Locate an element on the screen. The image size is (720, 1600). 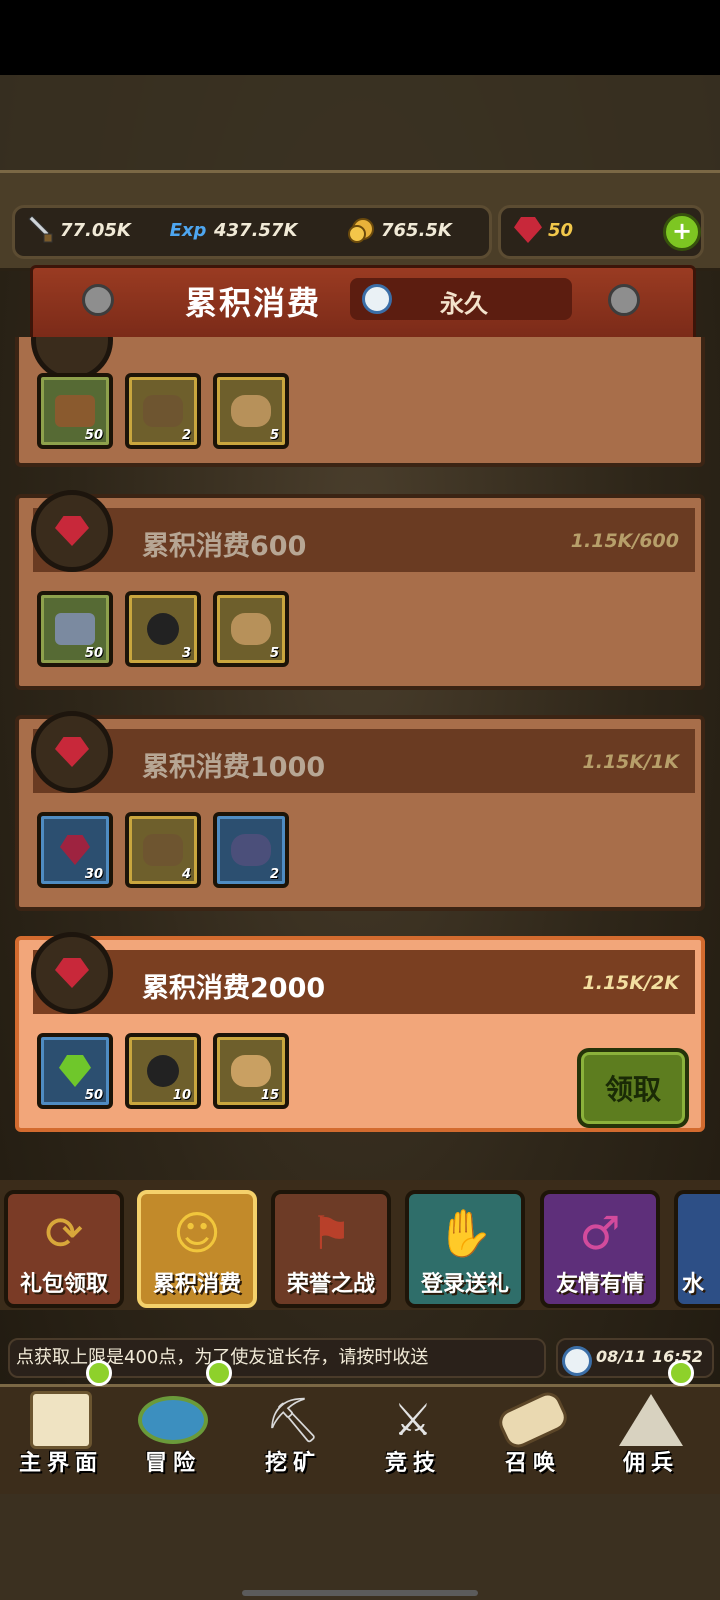
nav-mercenary: 佣兵 is located at coordinates (651, 1435).